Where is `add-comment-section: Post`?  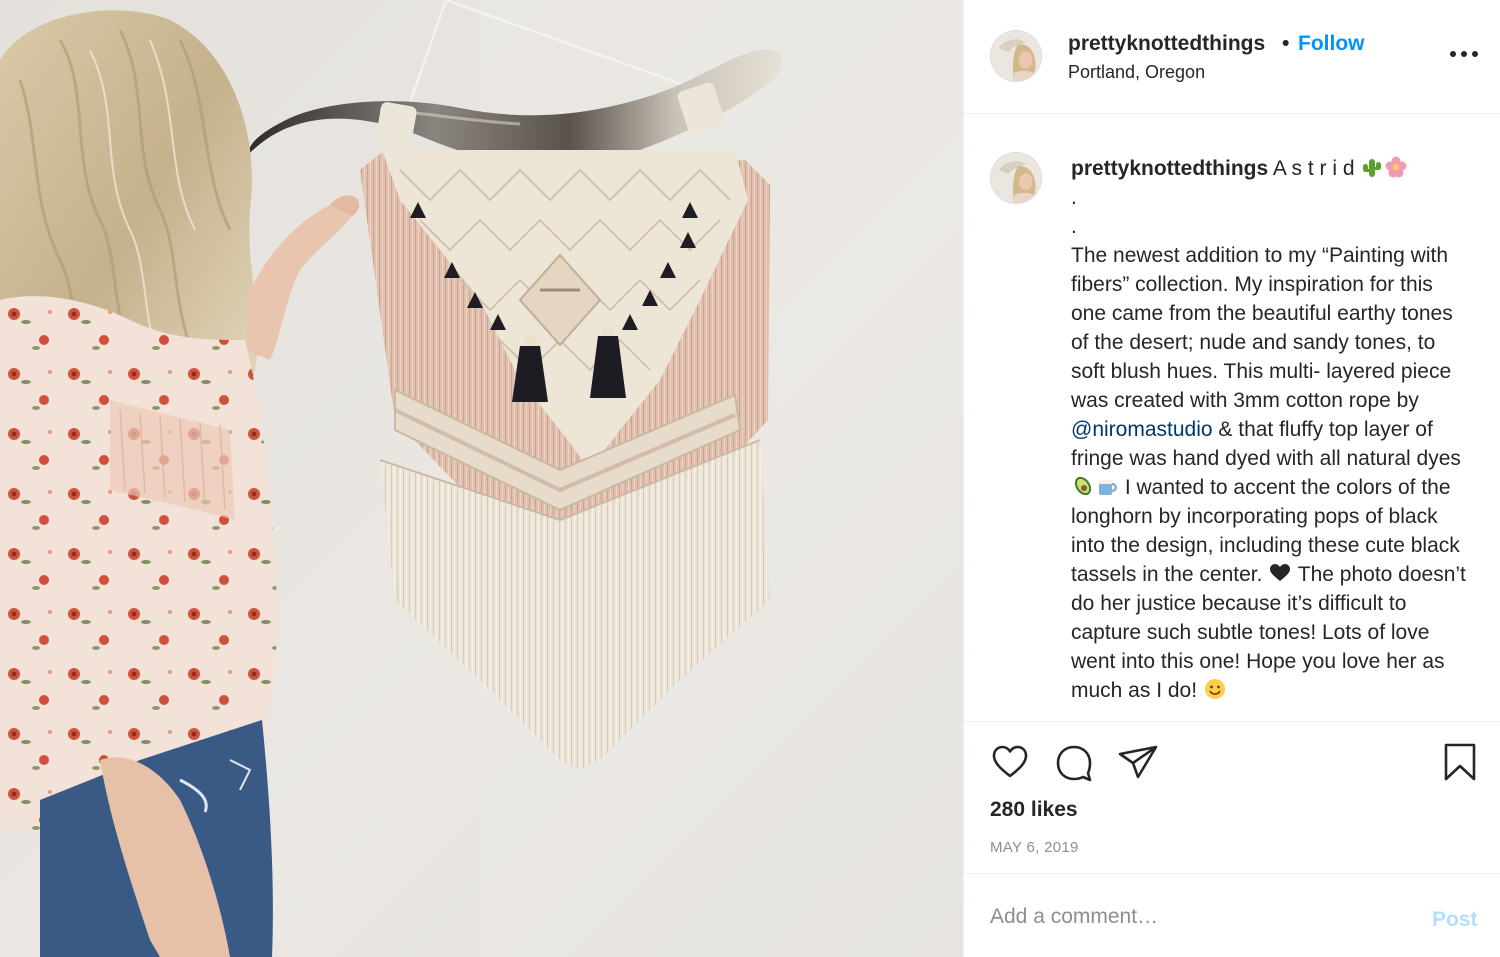
add-comment-section: Post is located at coordinates (1232, 915).